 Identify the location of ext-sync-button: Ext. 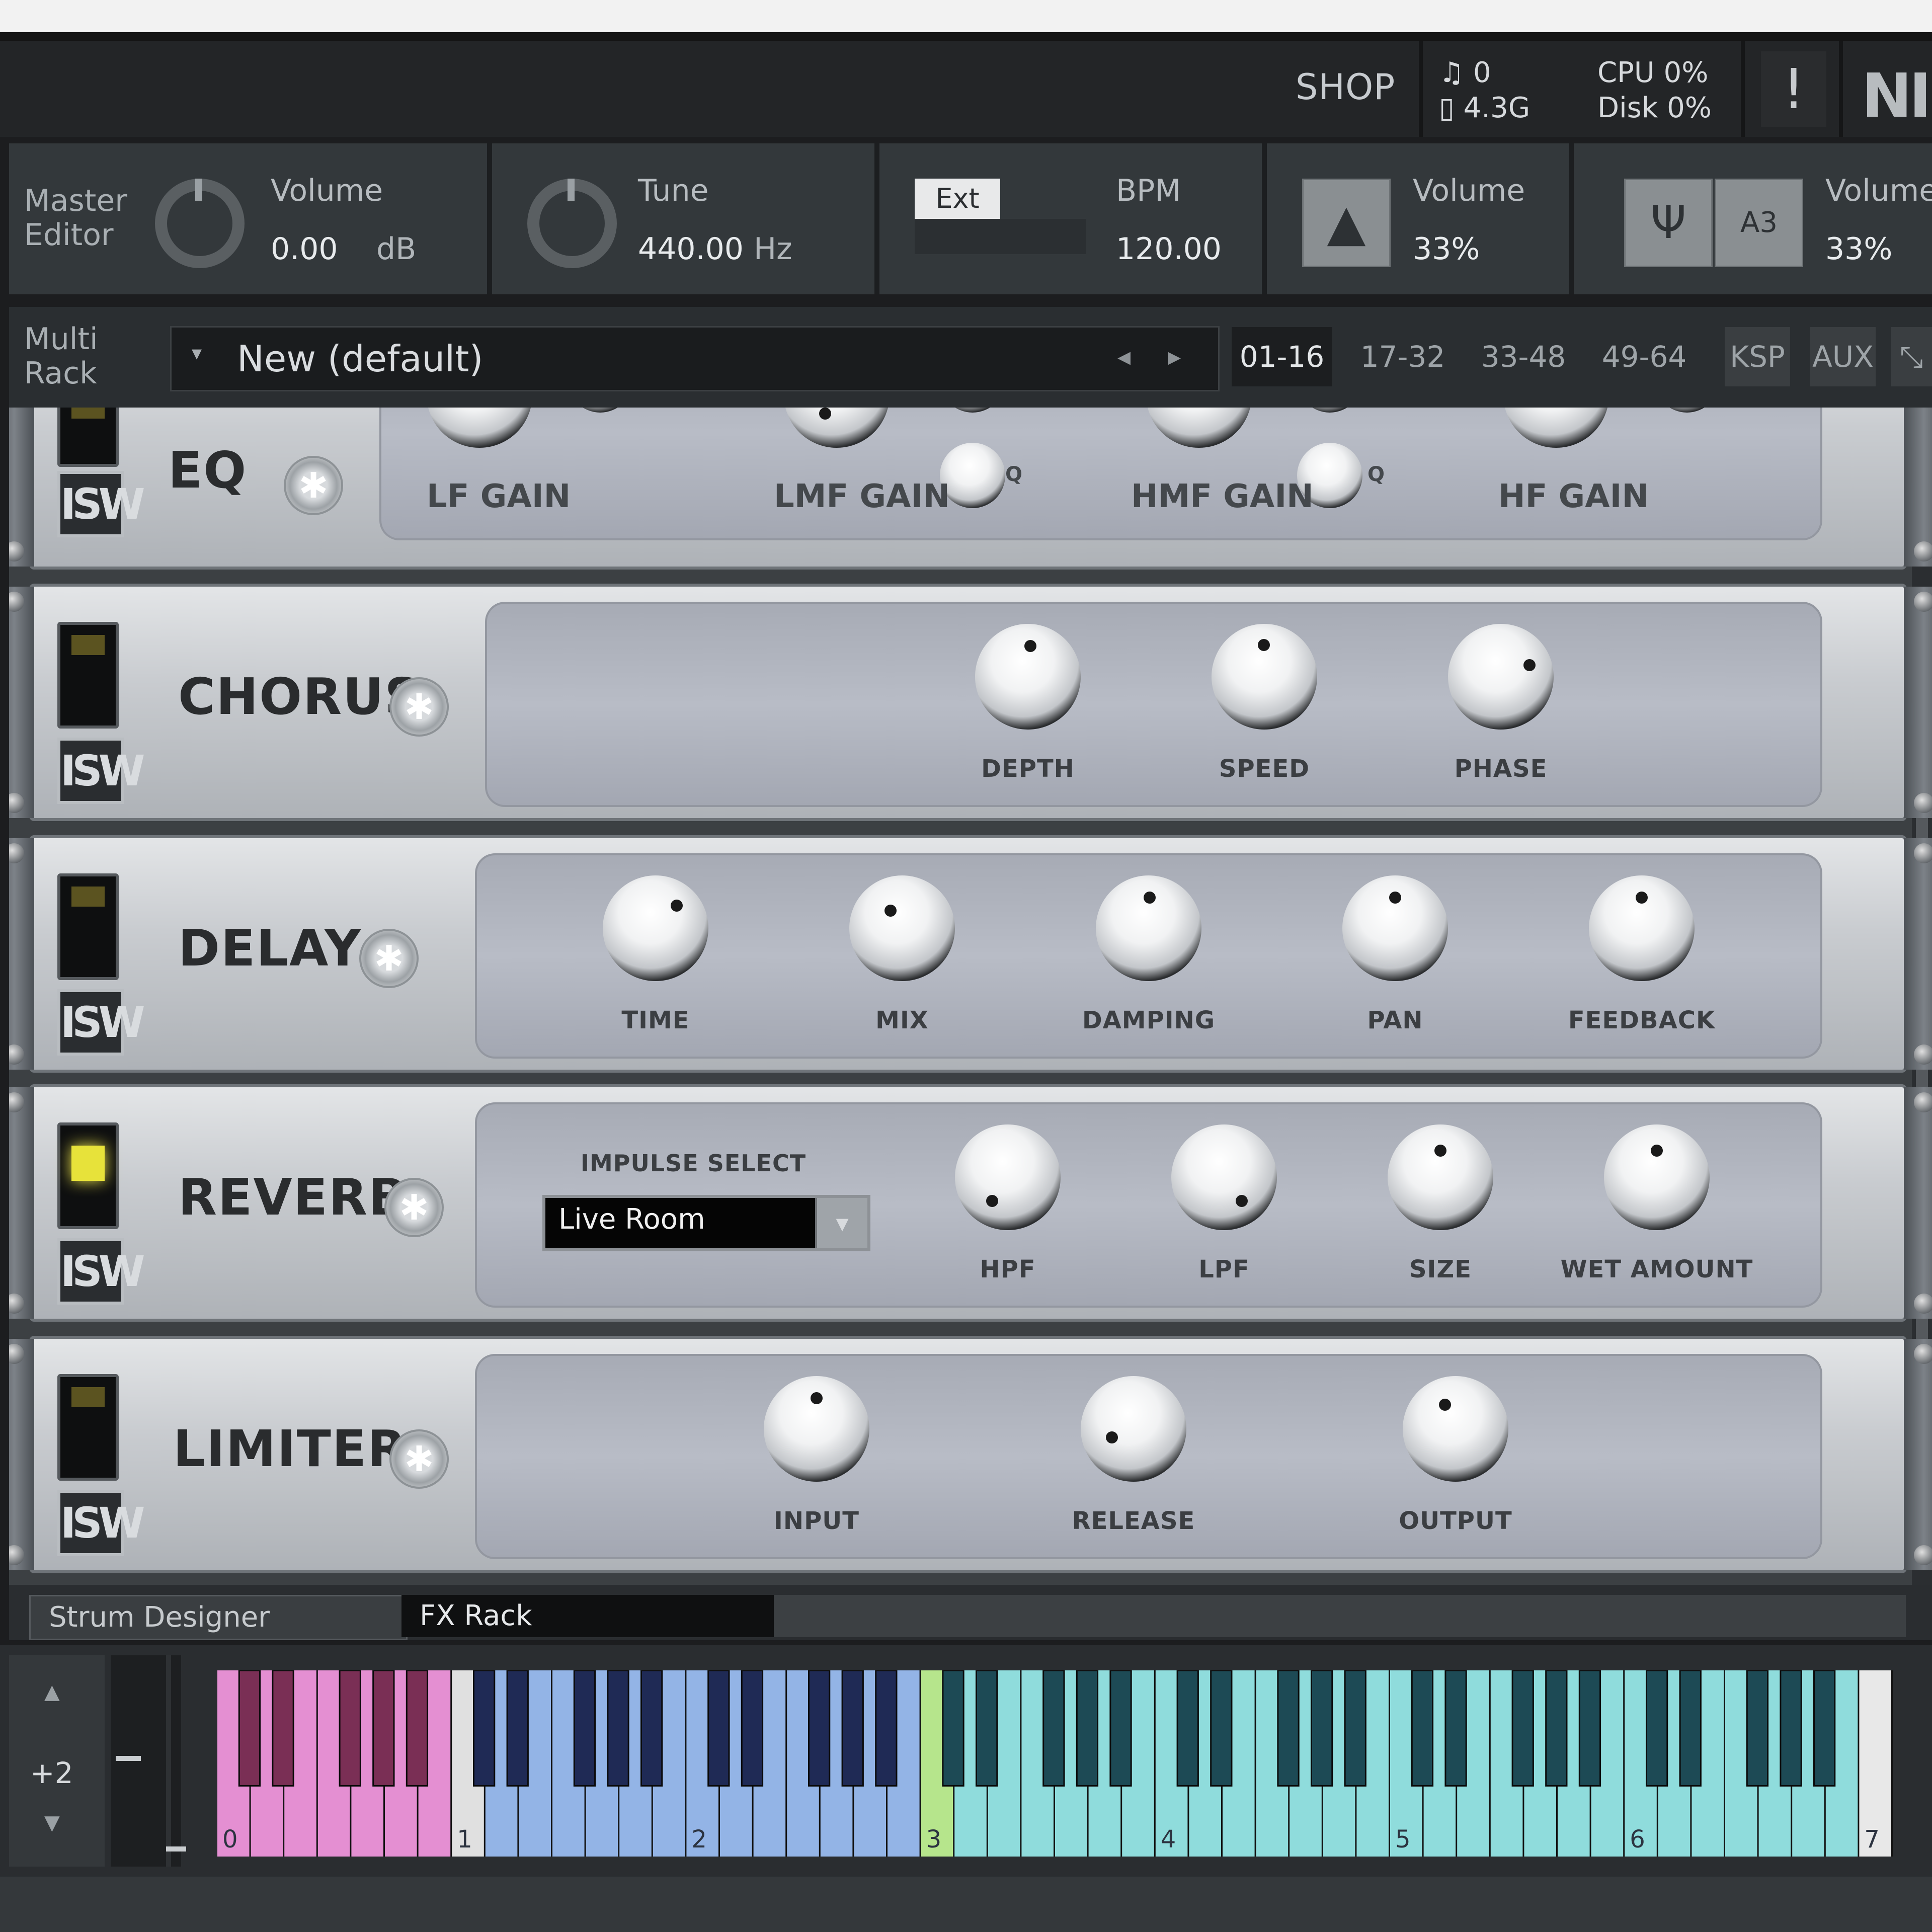
(958, 199).